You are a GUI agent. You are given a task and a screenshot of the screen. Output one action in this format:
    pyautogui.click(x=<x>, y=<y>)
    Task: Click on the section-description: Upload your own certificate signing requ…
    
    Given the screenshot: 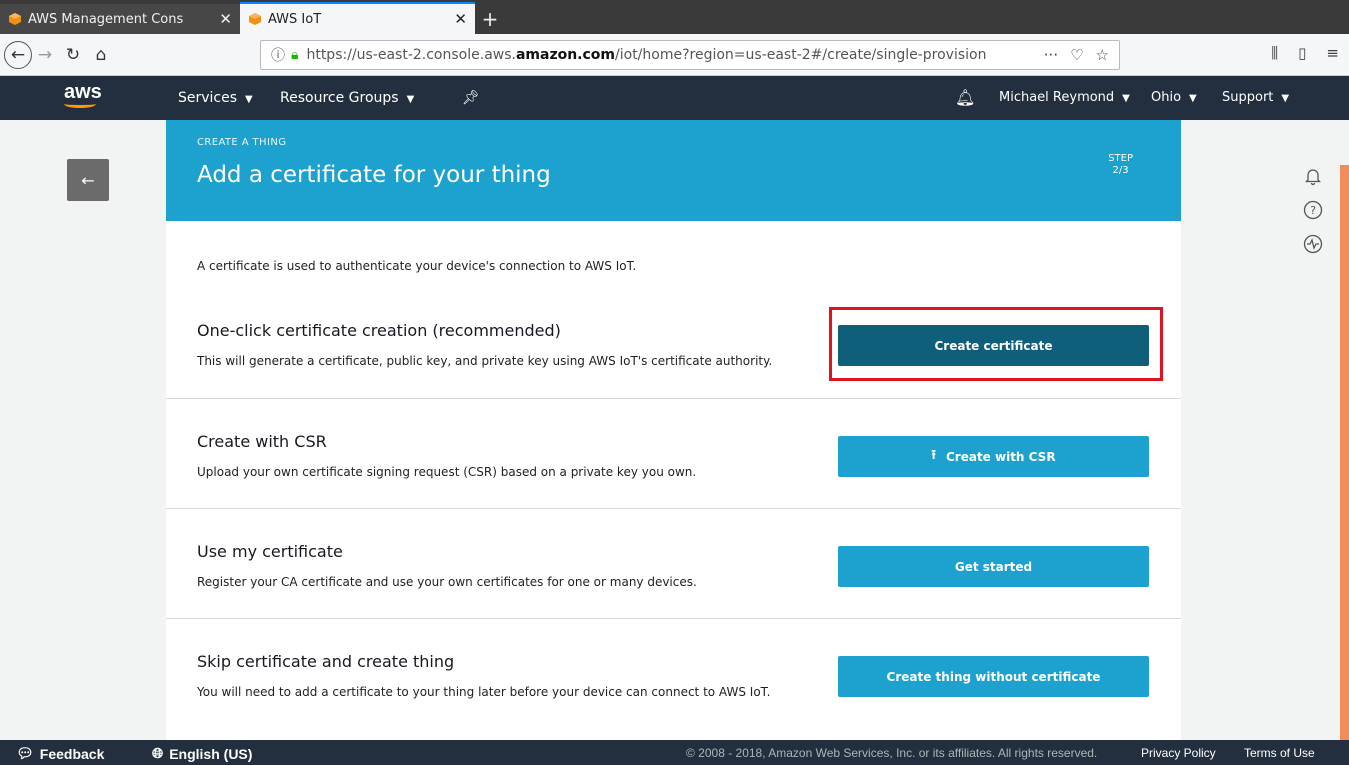 What is the action you would take?
    pyautogui.click(x=447, y=472)
    